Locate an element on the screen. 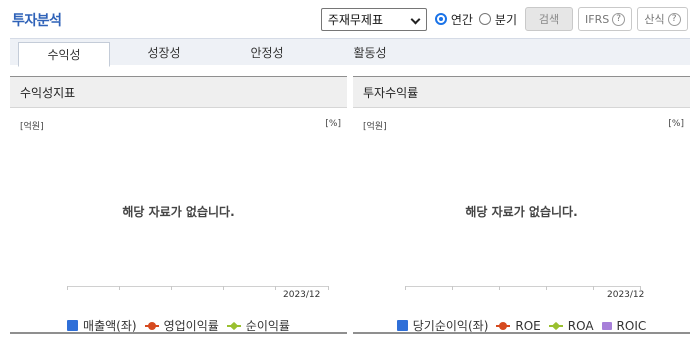  panel-title: 수익성지표 is located at coordinates (178, 92).